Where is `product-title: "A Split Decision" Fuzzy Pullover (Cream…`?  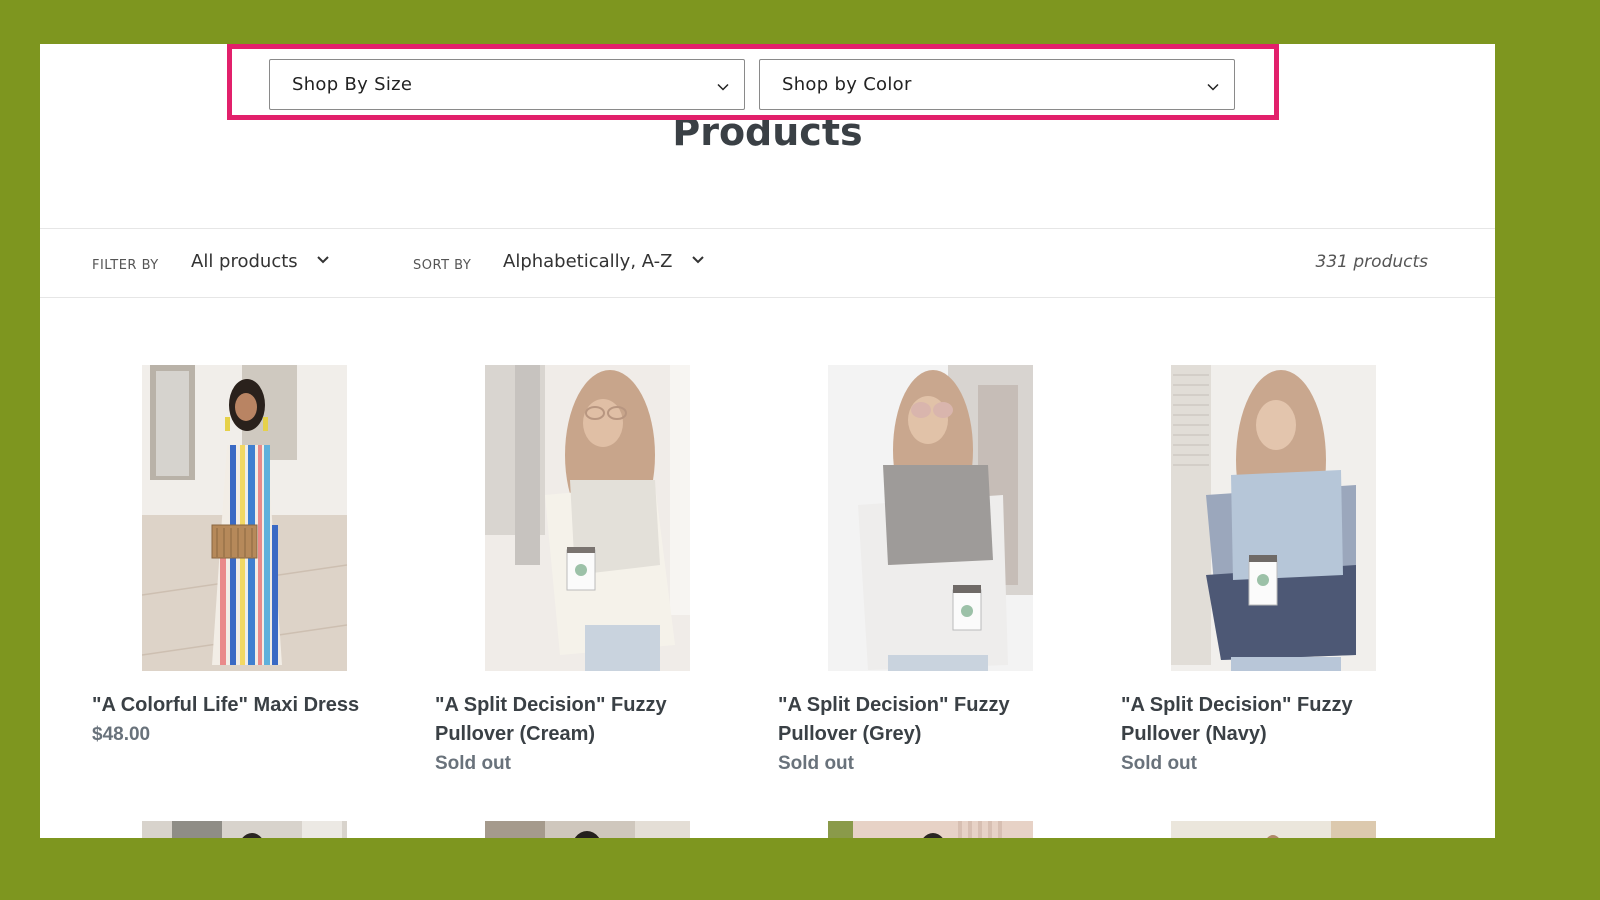
product-title: "A Split Decision" Fuzzy Pullover (Cream… is located at coordinates (585, 720).